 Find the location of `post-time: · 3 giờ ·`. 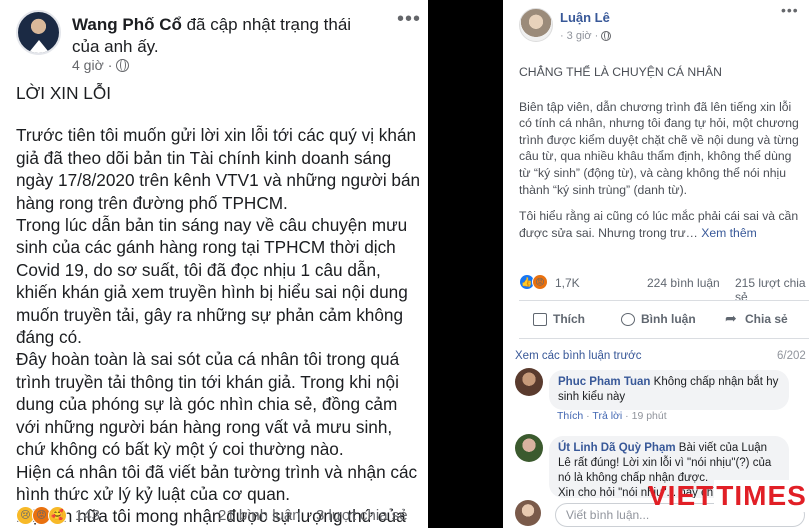

post-time: · 3 giờ · is located at coordinates (586, 36).